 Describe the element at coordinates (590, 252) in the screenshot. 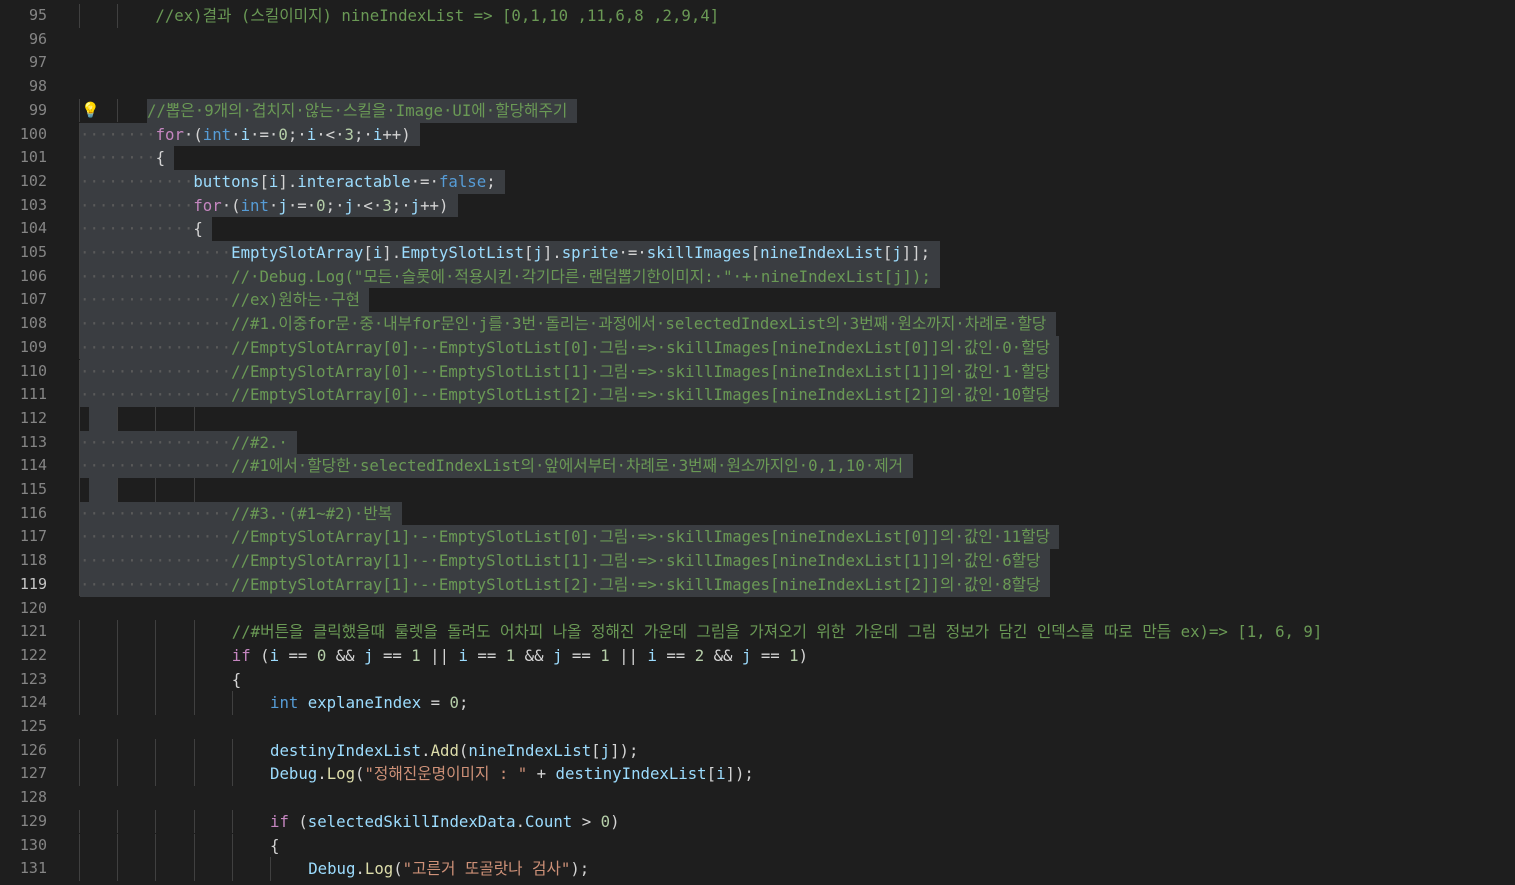

I see `code-token: sprite` at that location.